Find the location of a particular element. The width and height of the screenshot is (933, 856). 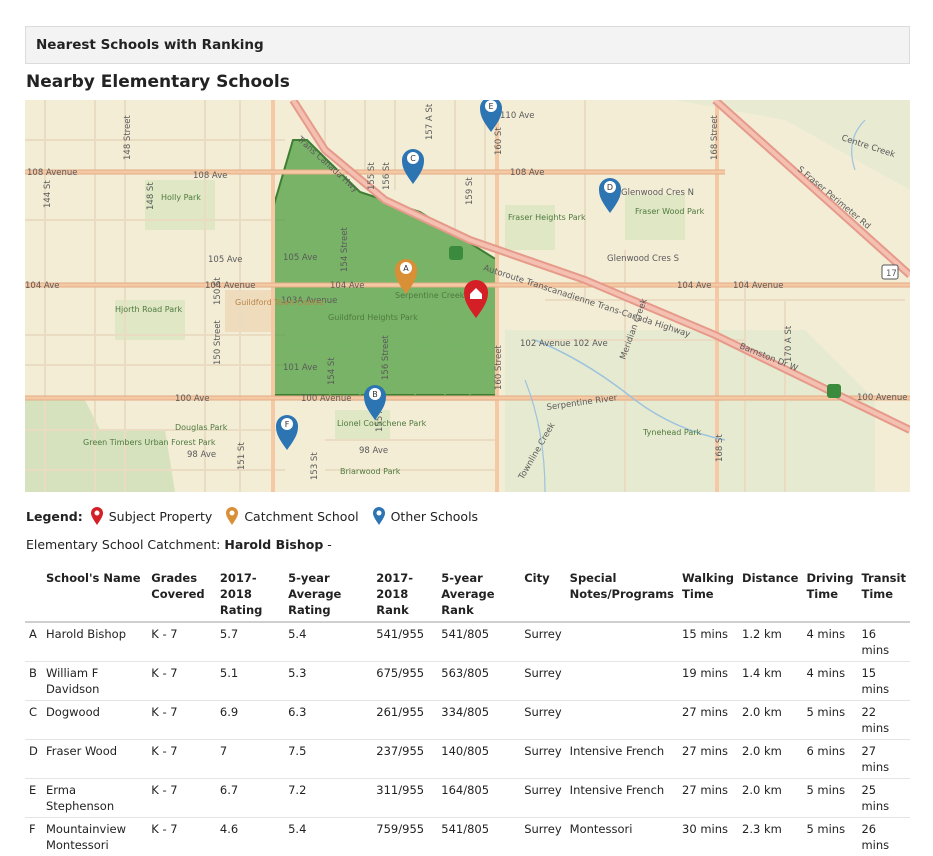

svg-text: Fraser Wood Park is located at coordinates (670, 211).